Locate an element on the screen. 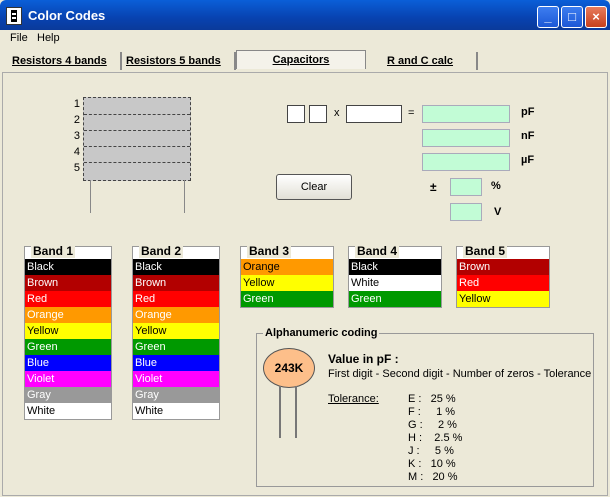  band-3-color-green: Green is located at coordinates (287, 299).